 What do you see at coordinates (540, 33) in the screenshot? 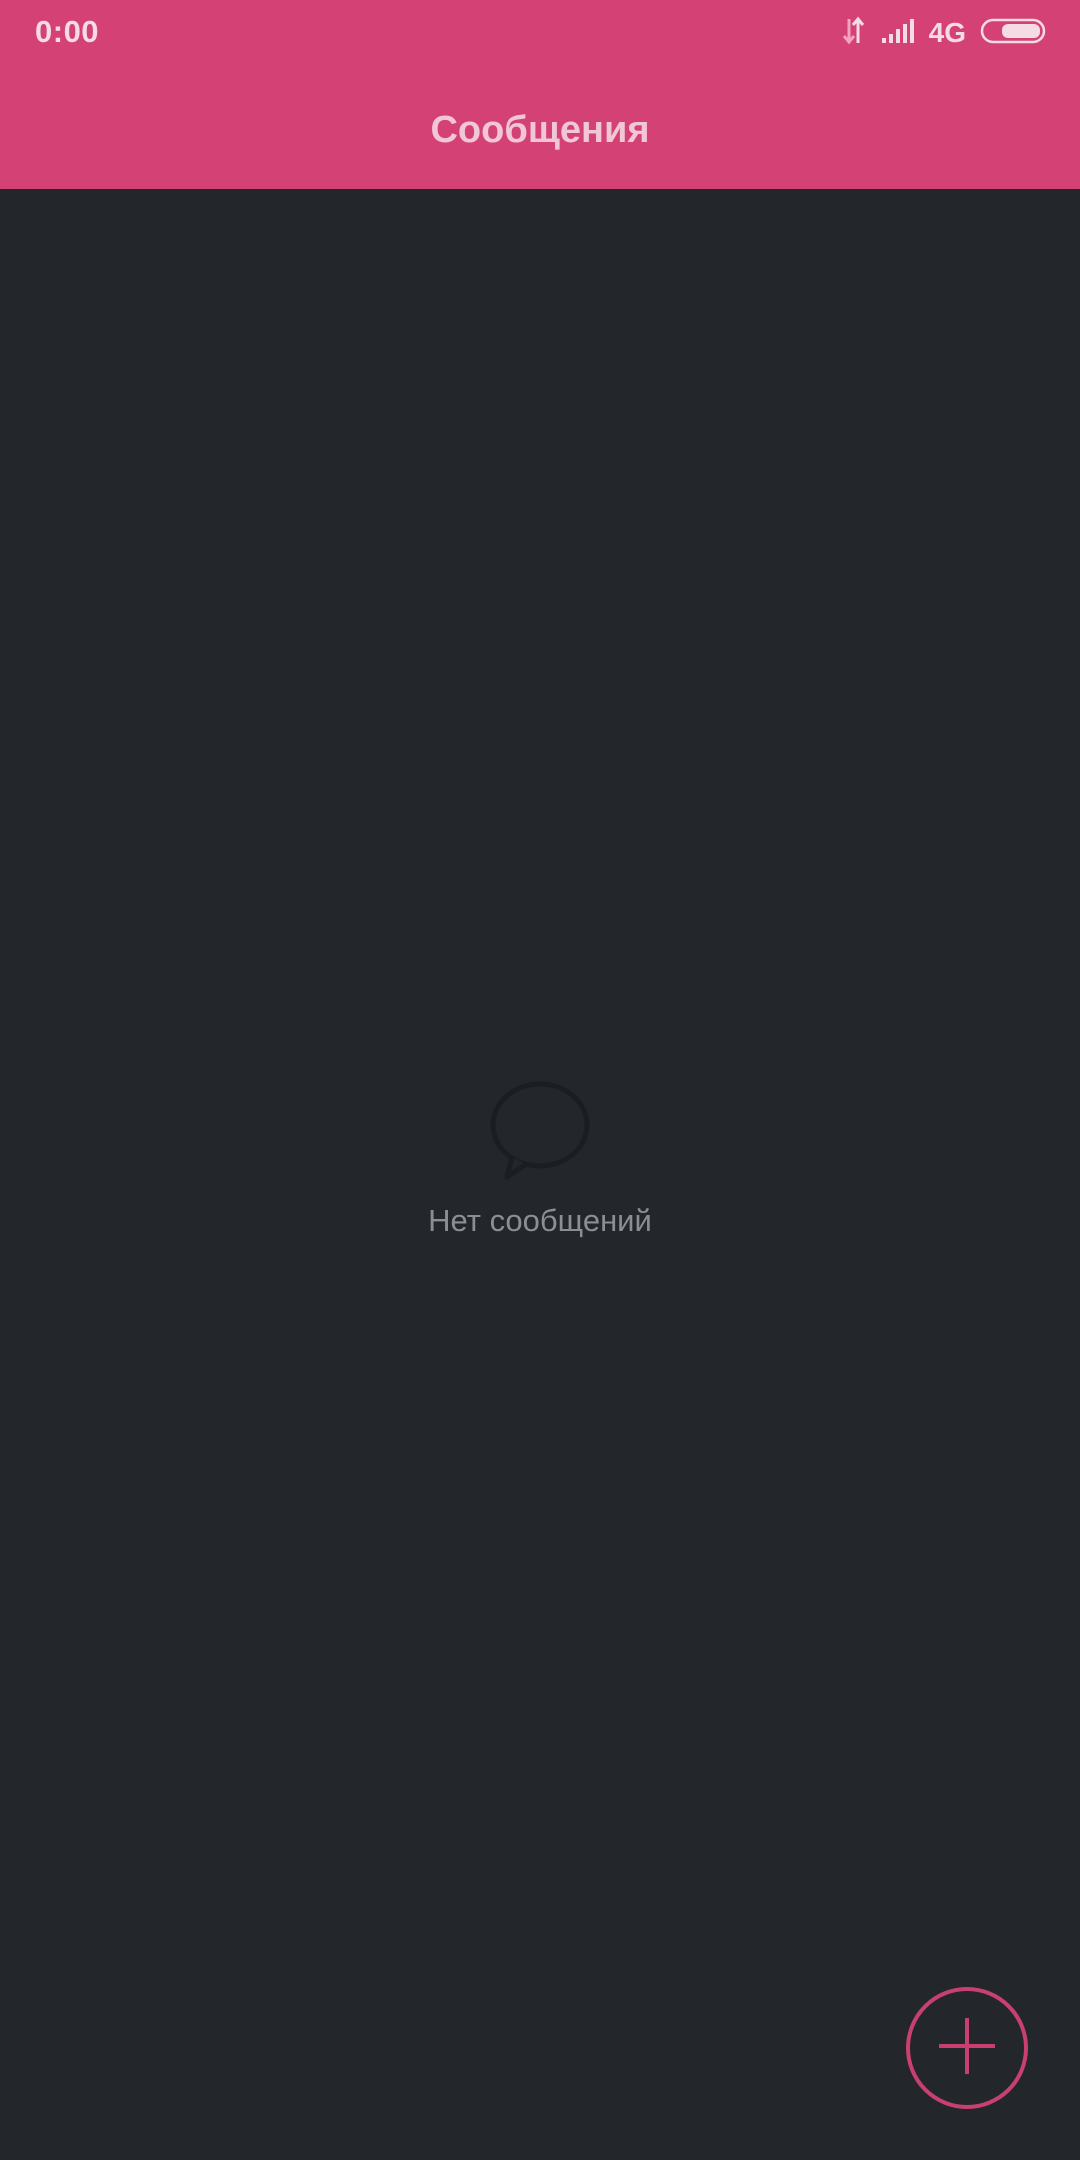
I see `status-bar: 0:00 4G` at bounding box center [540, 33].